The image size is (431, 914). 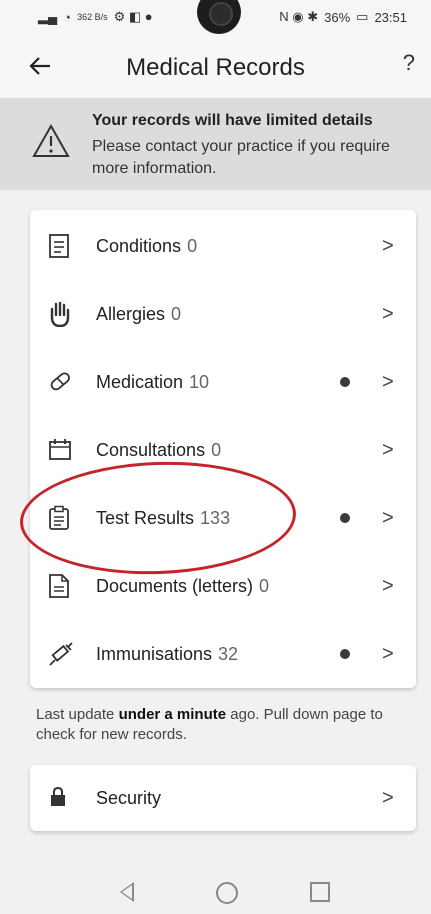 I want to click on calendar-icon, so click(x=61, y=450).